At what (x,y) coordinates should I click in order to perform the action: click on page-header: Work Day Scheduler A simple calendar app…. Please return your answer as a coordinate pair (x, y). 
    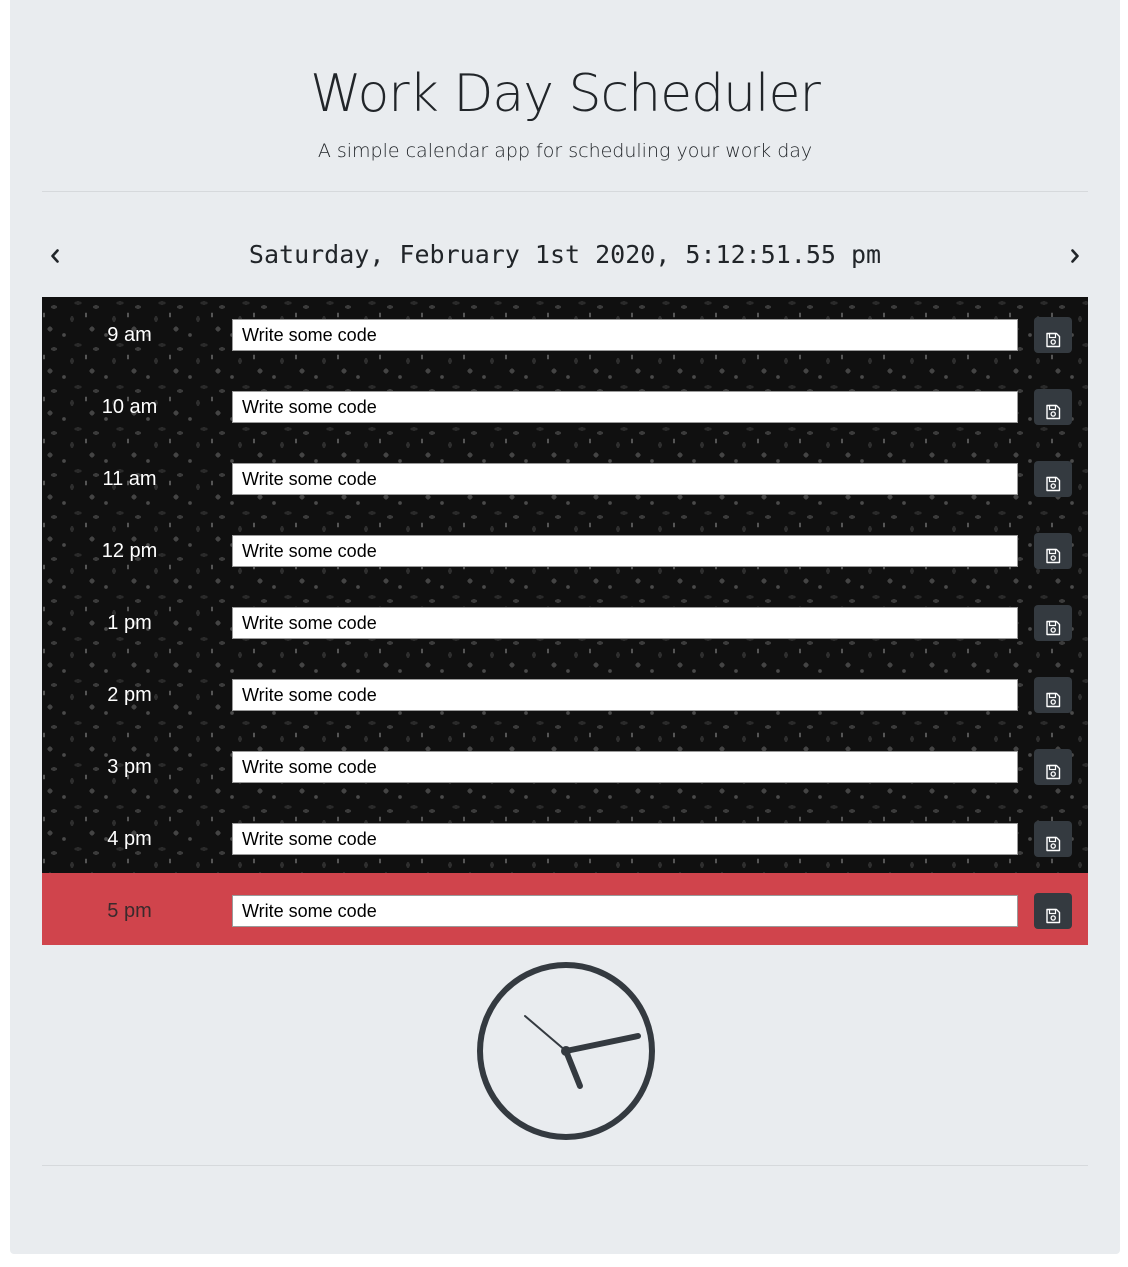
    Looking at the image, I should click on (565, 96).